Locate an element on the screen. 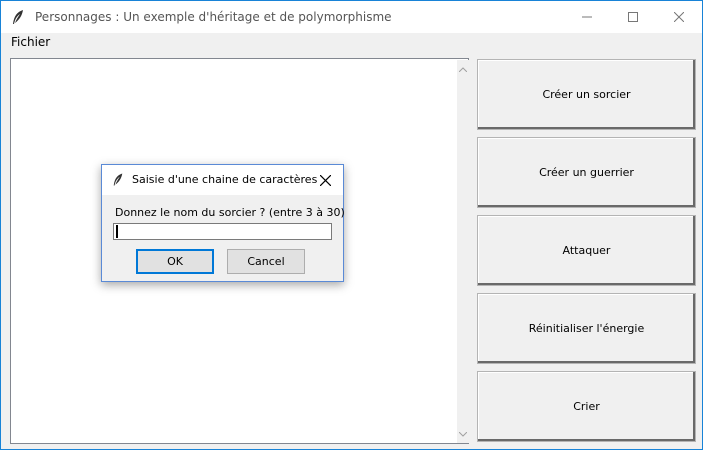  scroll-up-arrow-icon is located at coordinates (463, 69).